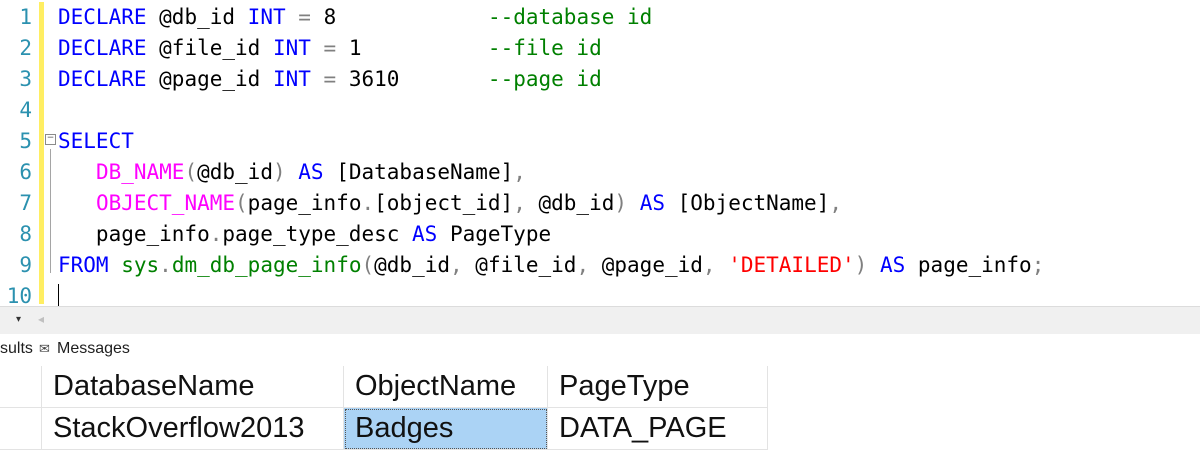  Describe the element at coordinates (570, 17) in the screenshot. I see `code-token: --database id` at that location.